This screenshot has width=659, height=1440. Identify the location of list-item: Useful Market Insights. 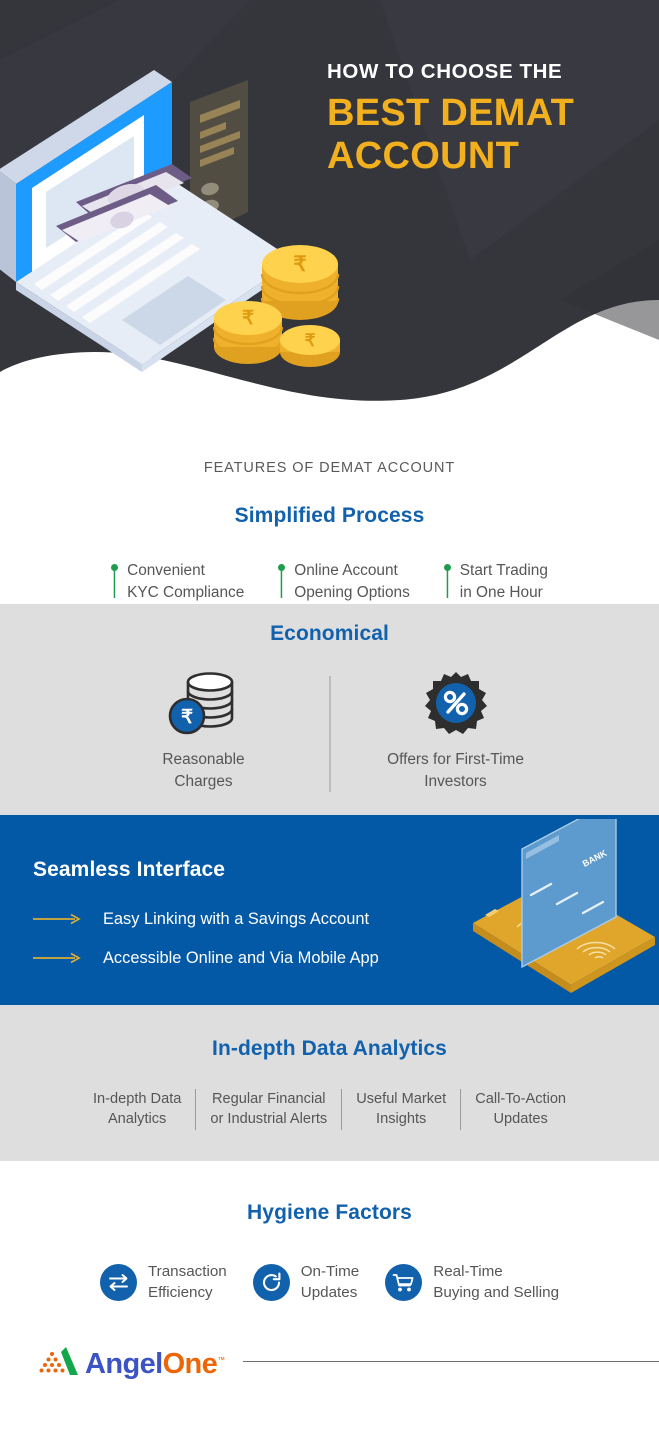
(400, 1109).